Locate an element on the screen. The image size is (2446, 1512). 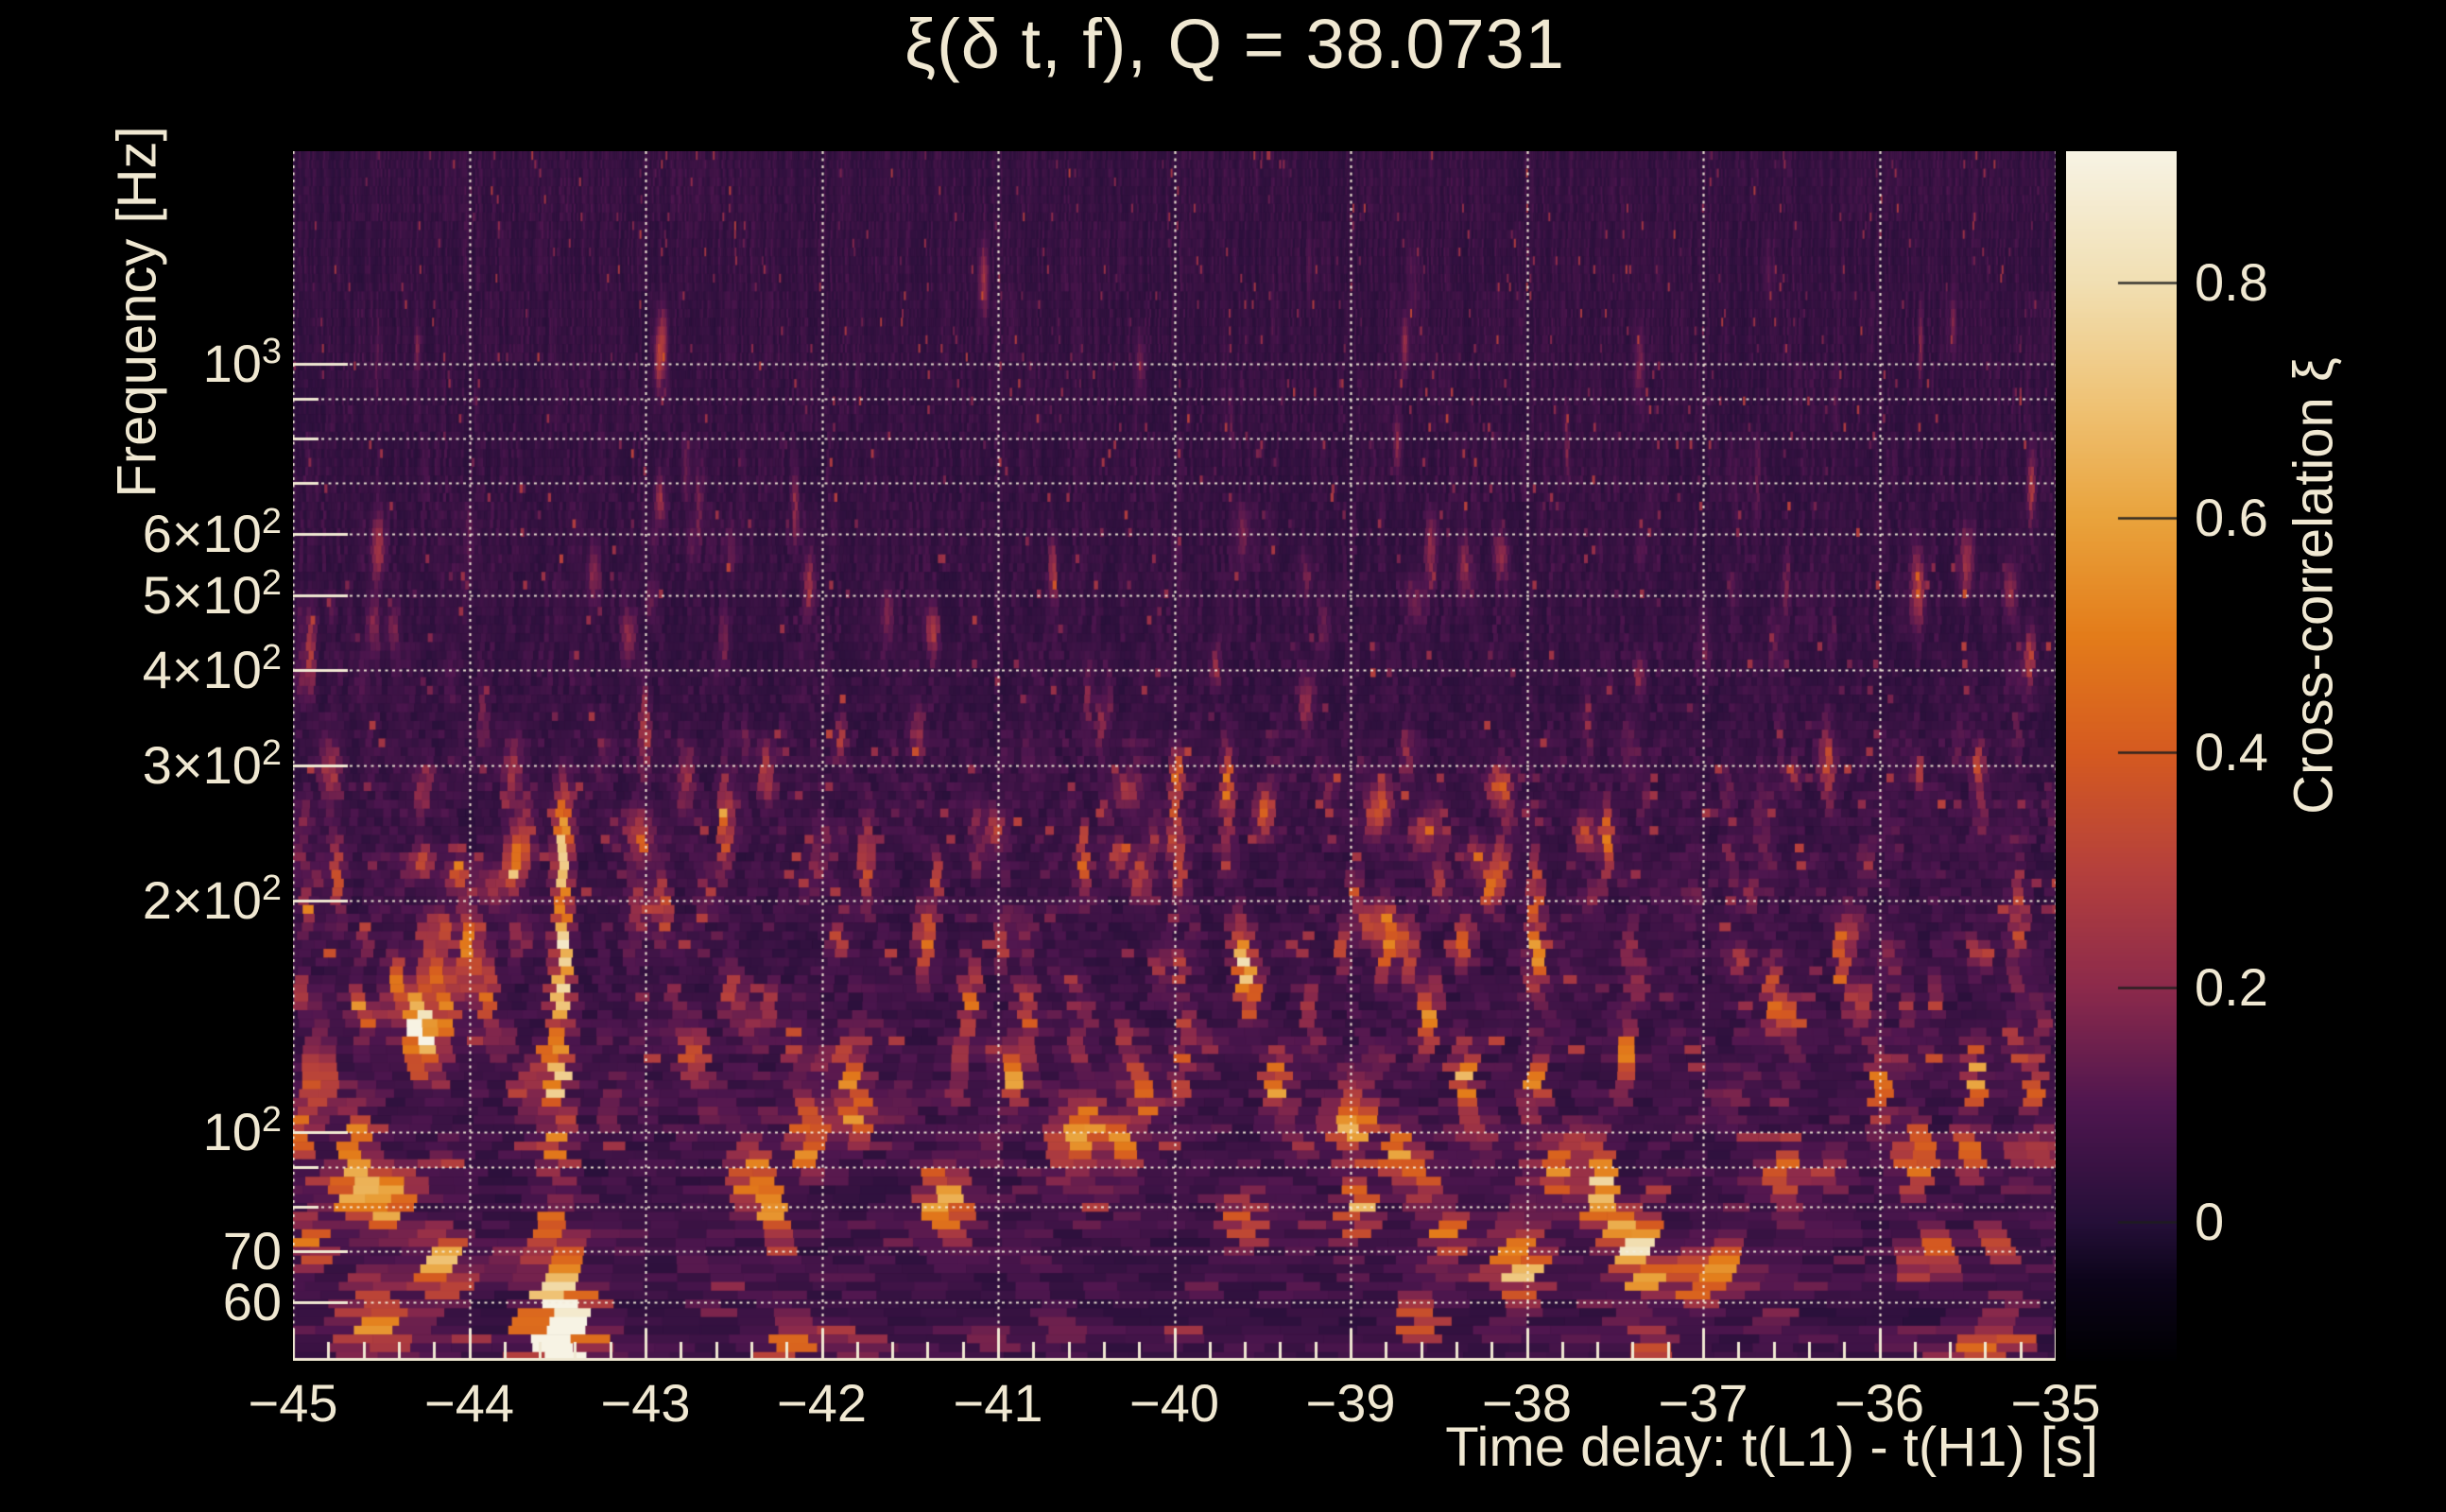
x-tick-label: −39 is located at coordinates (1350, 1403).